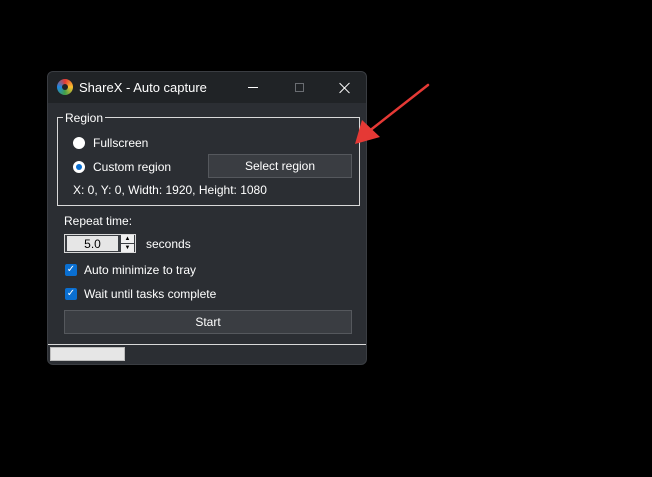  I want to click on fullscreen-radio, so click(79, 143).